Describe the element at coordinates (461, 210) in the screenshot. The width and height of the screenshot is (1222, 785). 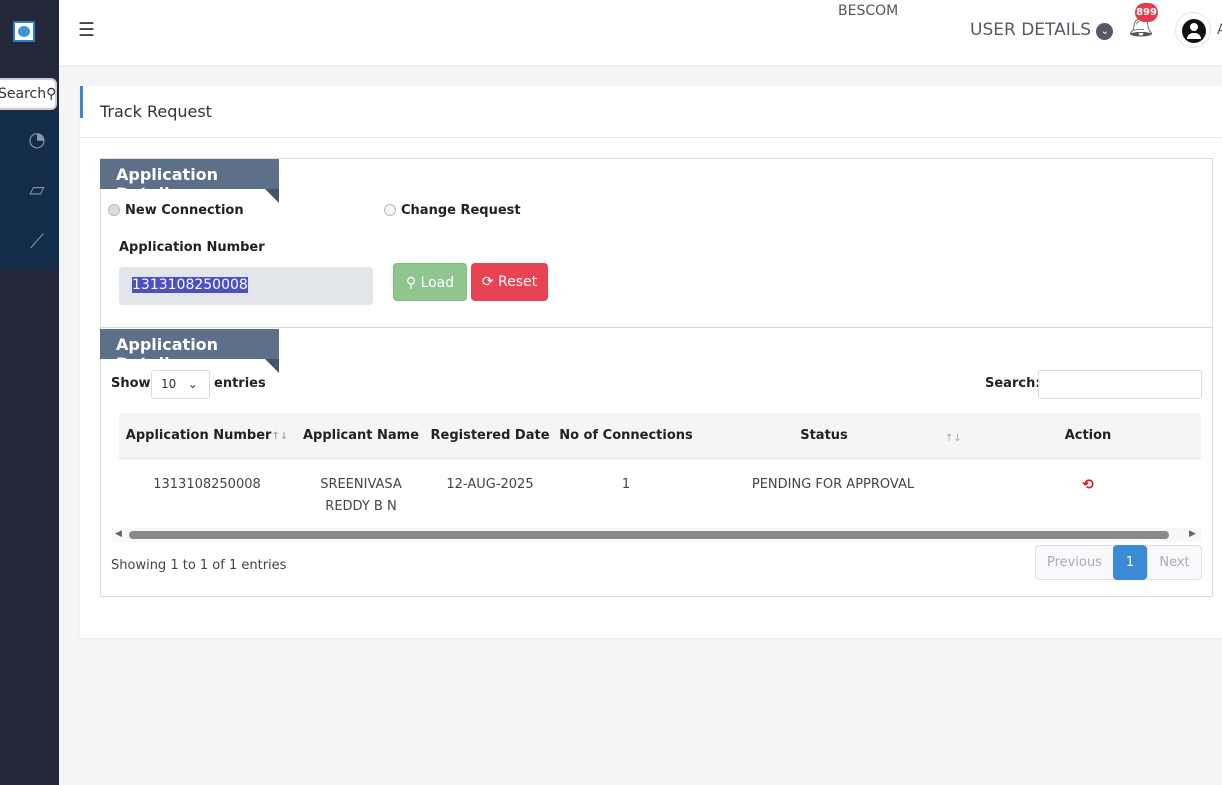
I see `radio-change-label: Change Request` at that location.